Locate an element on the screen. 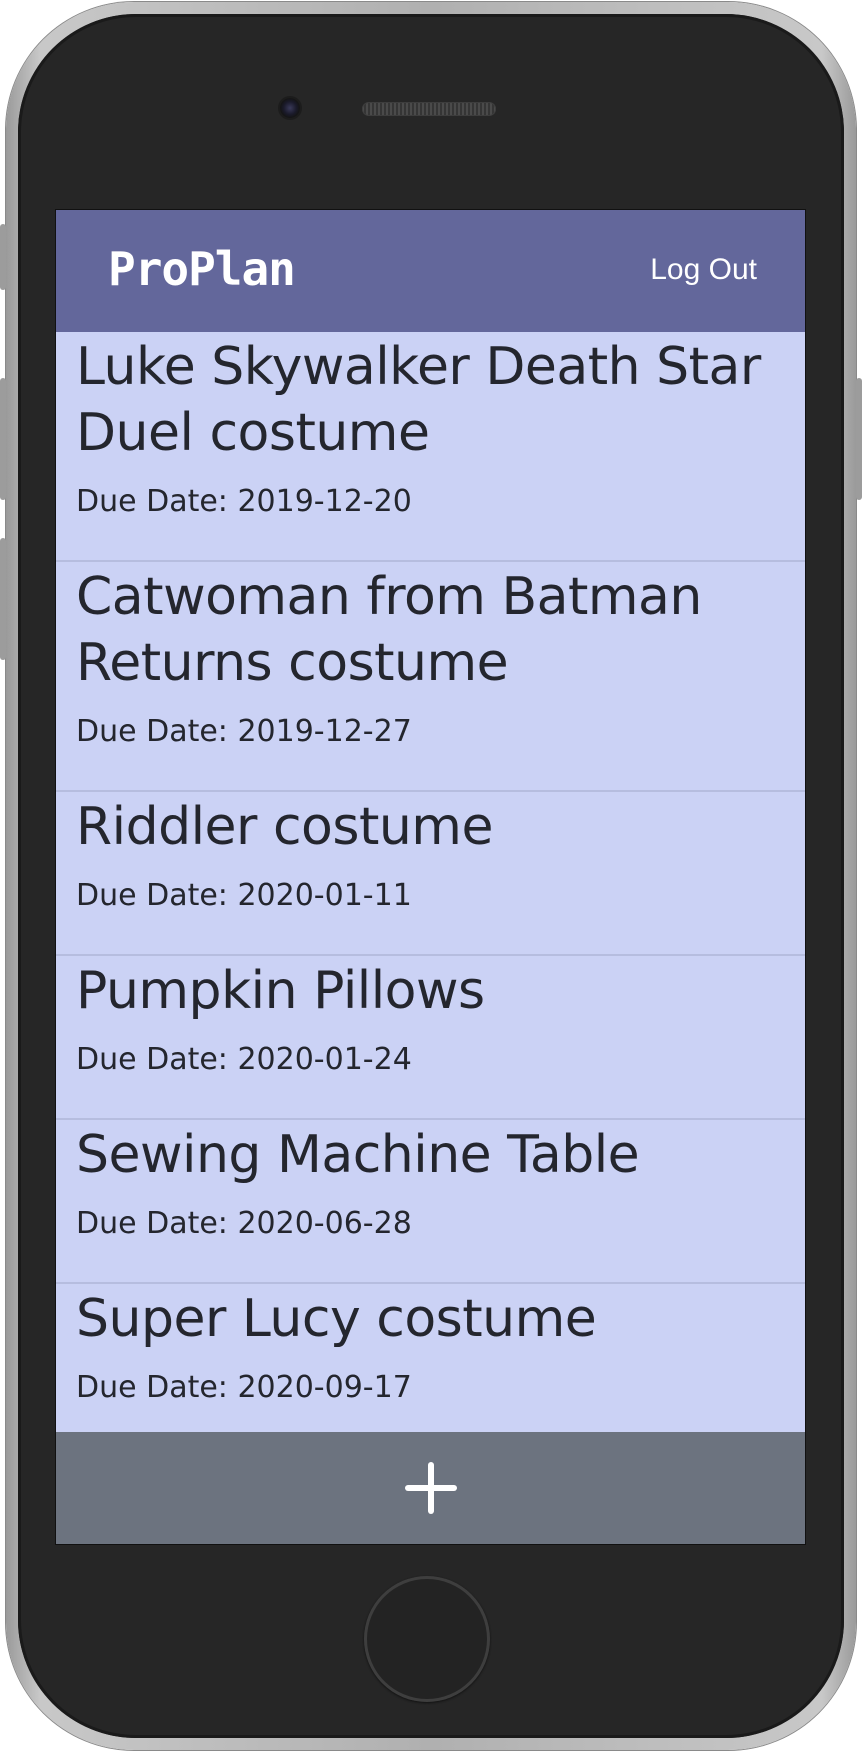 This screenshot has height=1754, width=862. project-item: Super Lucy costume Due Date: 2020-09-17 is located at coordinates (430, 1359).